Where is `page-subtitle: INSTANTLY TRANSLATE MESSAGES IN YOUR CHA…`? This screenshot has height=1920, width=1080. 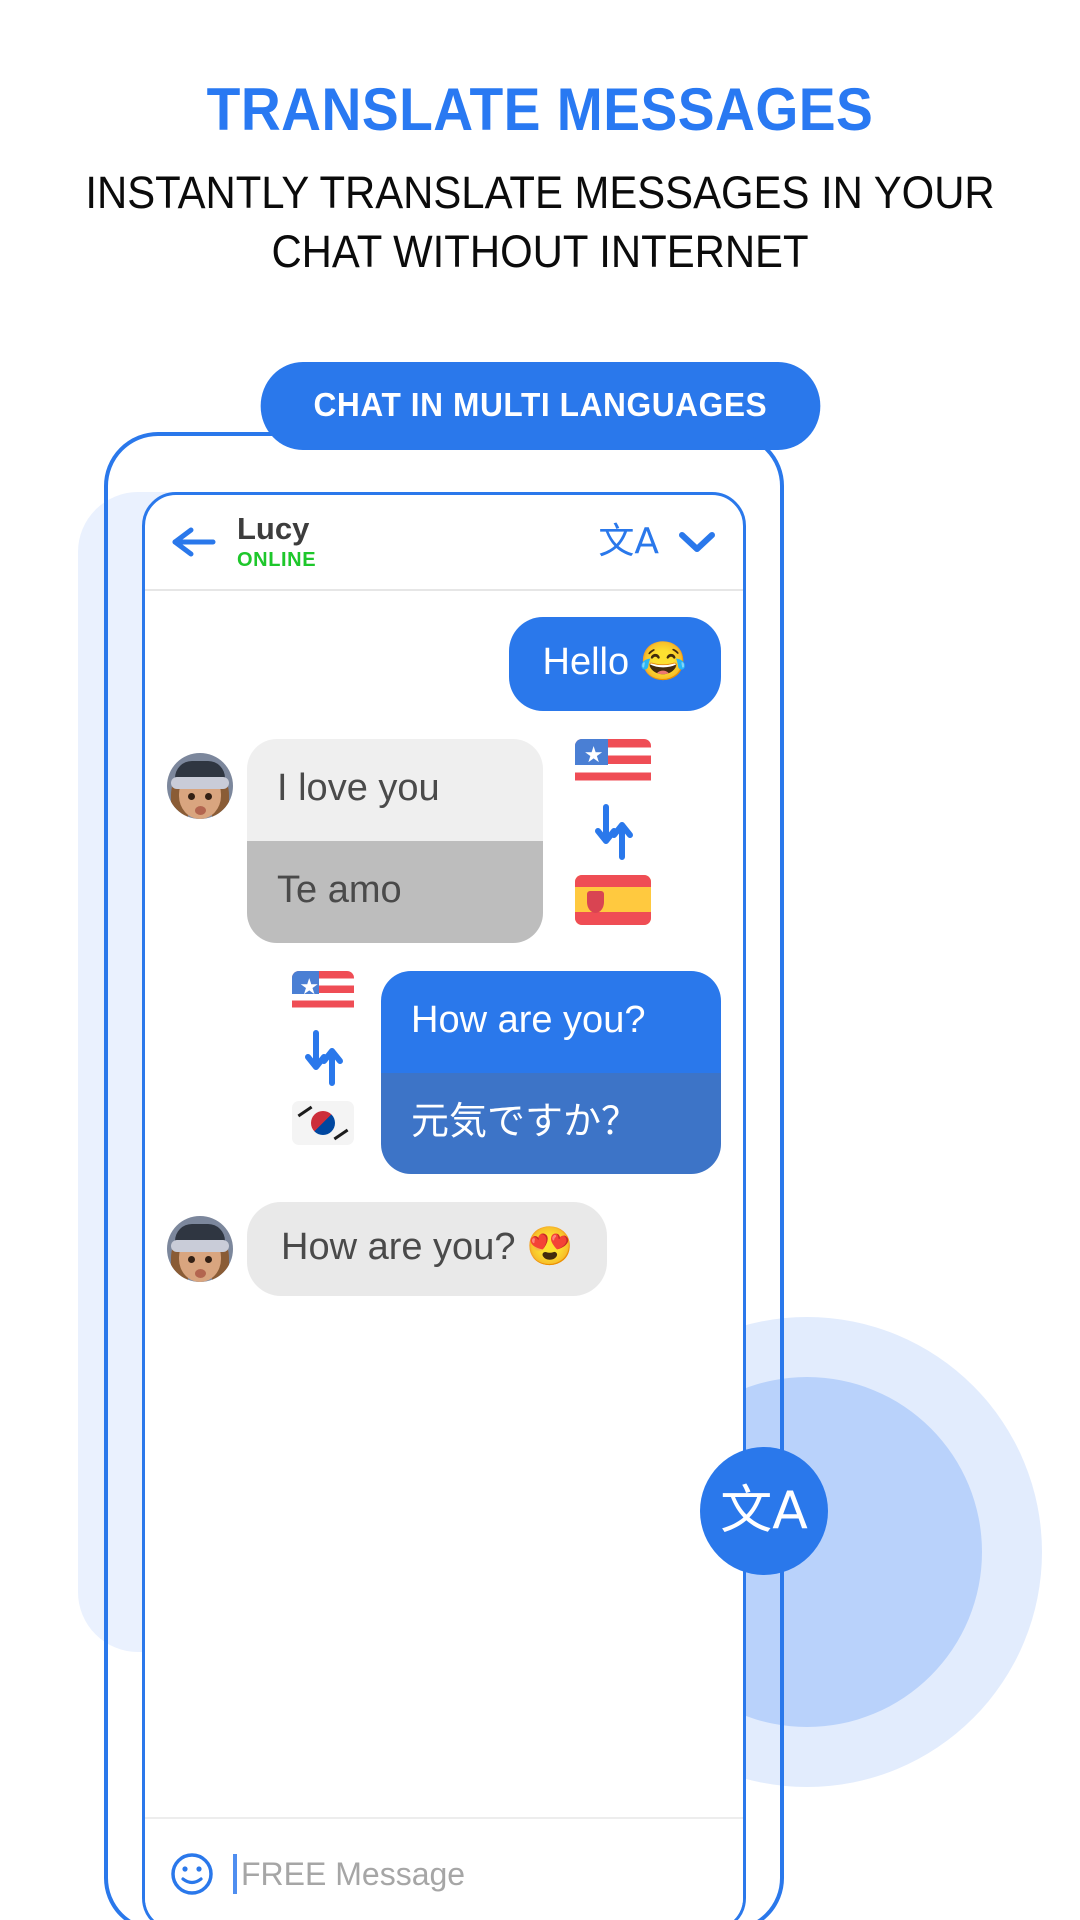 page-subtitle: INSTANTLY TRANSLATE MESSAGES IN YOUR CHA… is located at coordinates (540, 222).